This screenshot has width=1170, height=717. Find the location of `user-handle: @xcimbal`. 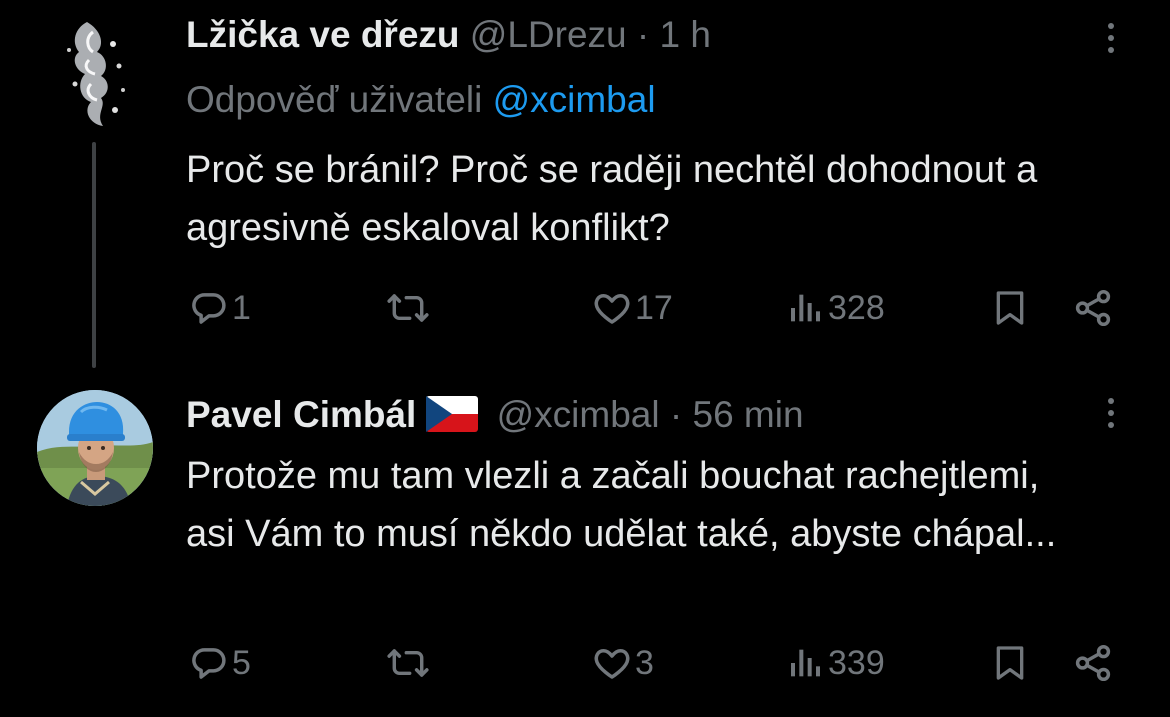

user-handle: @xcimbal is located at coordinates (578, 414).